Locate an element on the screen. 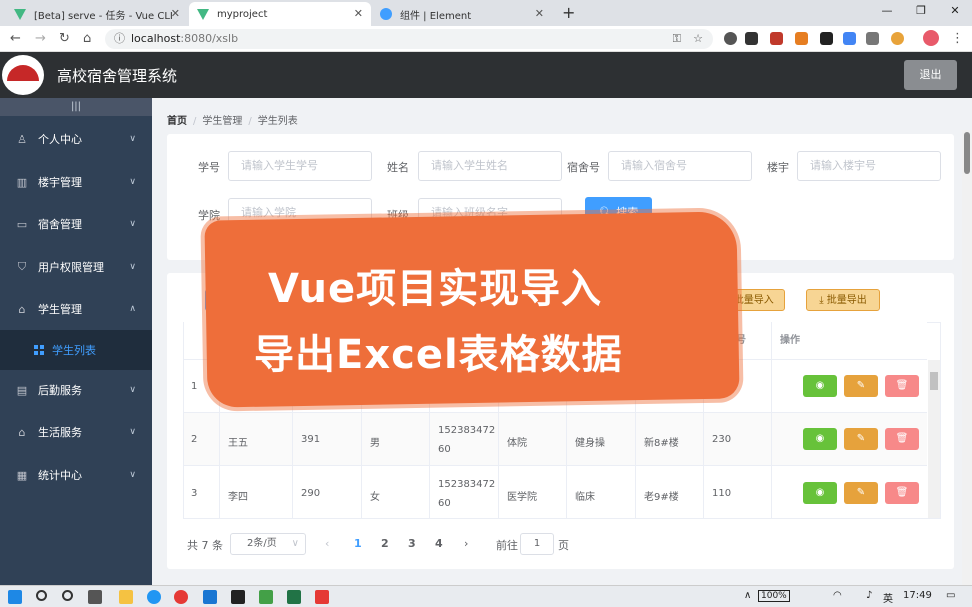  cell-student-no: 290 is located at coordinates (311, 493).